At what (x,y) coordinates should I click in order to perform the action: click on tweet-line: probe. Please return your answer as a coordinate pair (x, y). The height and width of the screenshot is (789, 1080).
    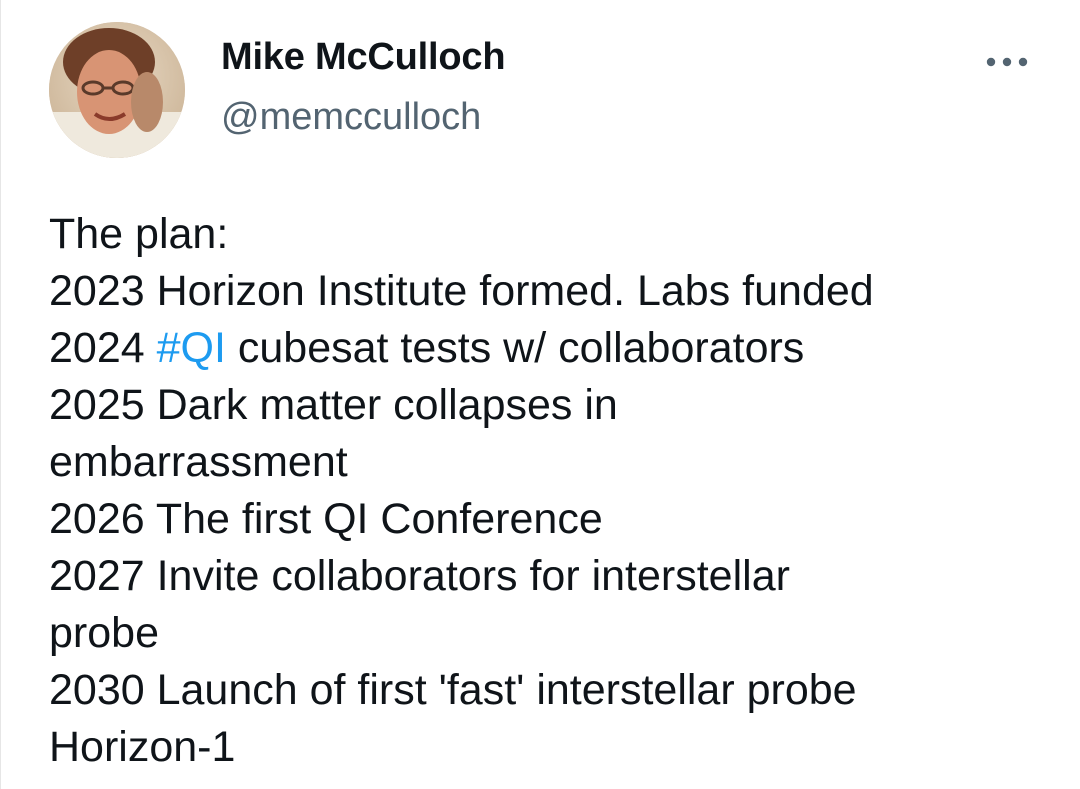
    Looking at the image, I should click on (104, 633).